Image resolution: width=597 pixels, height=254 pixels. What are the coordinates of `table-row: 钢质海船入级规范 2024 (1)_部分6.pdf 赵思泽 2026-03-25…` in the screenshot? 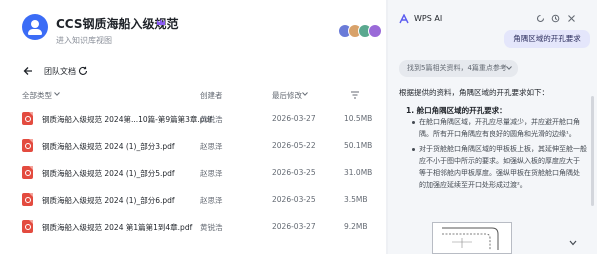 It's located at (193, 200).